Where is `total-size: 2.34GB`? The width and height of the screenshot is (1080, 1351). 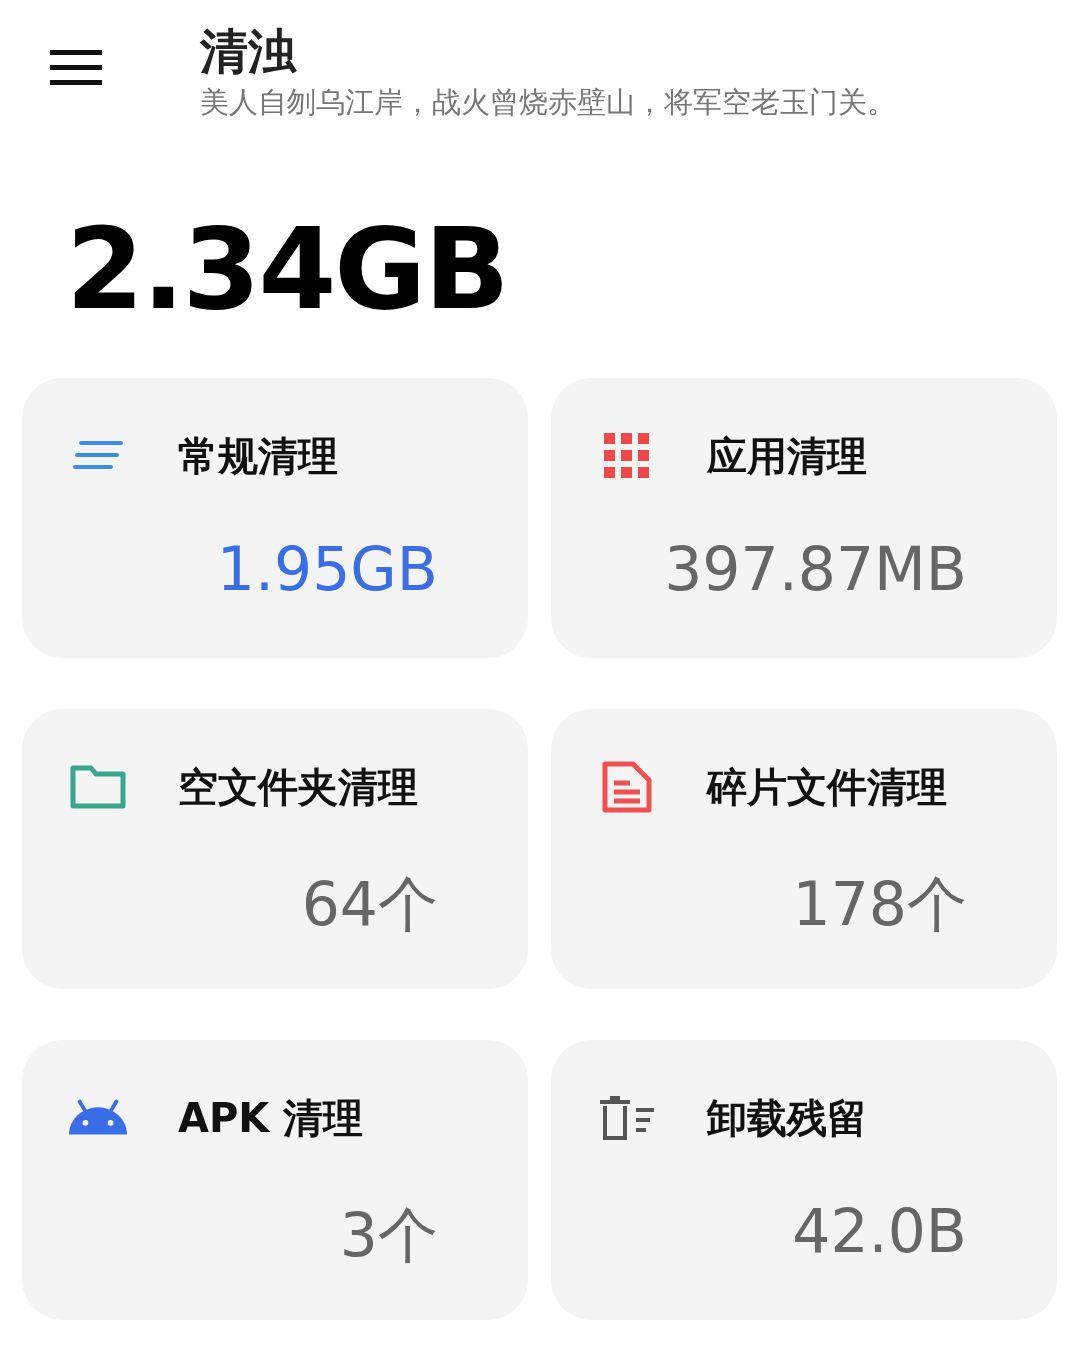
total-size: 2.34GB is located at coordinates (287, 269).